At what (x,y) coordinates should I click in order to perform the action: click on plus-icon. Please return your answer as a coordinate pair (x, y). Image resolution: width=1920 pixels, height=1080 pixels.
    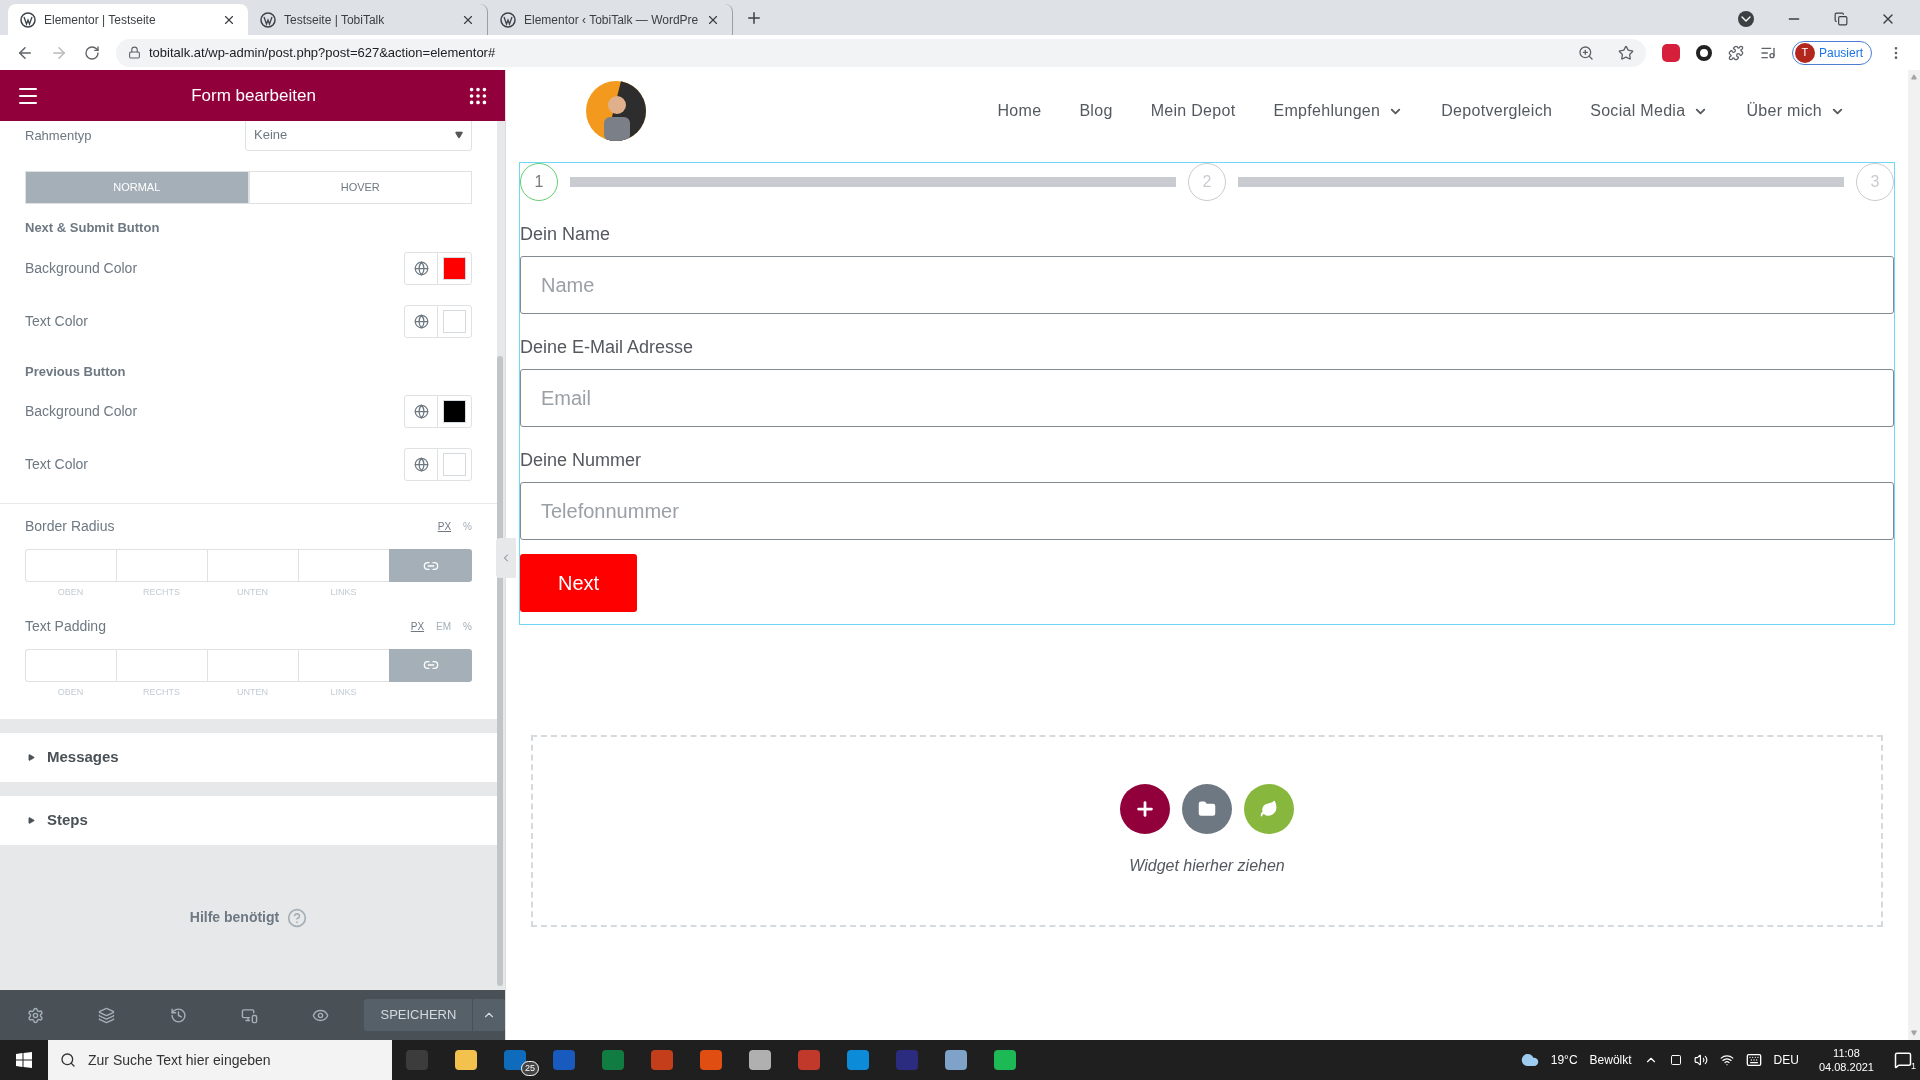
    Looking at the image, I should click on (1145, 809).